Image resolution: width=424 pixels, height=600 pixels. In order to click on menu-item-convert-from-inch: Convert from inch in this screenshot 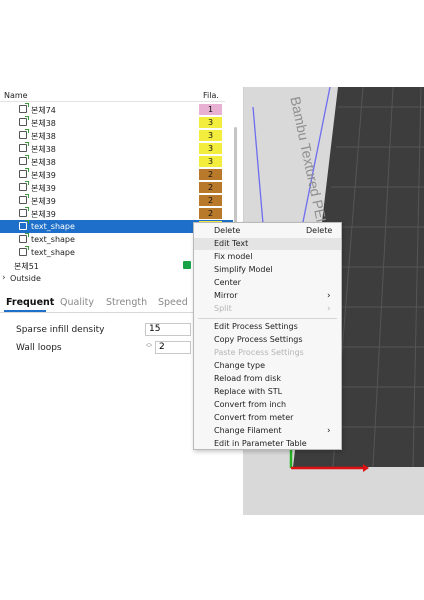, I will do `click(267, 405)`.